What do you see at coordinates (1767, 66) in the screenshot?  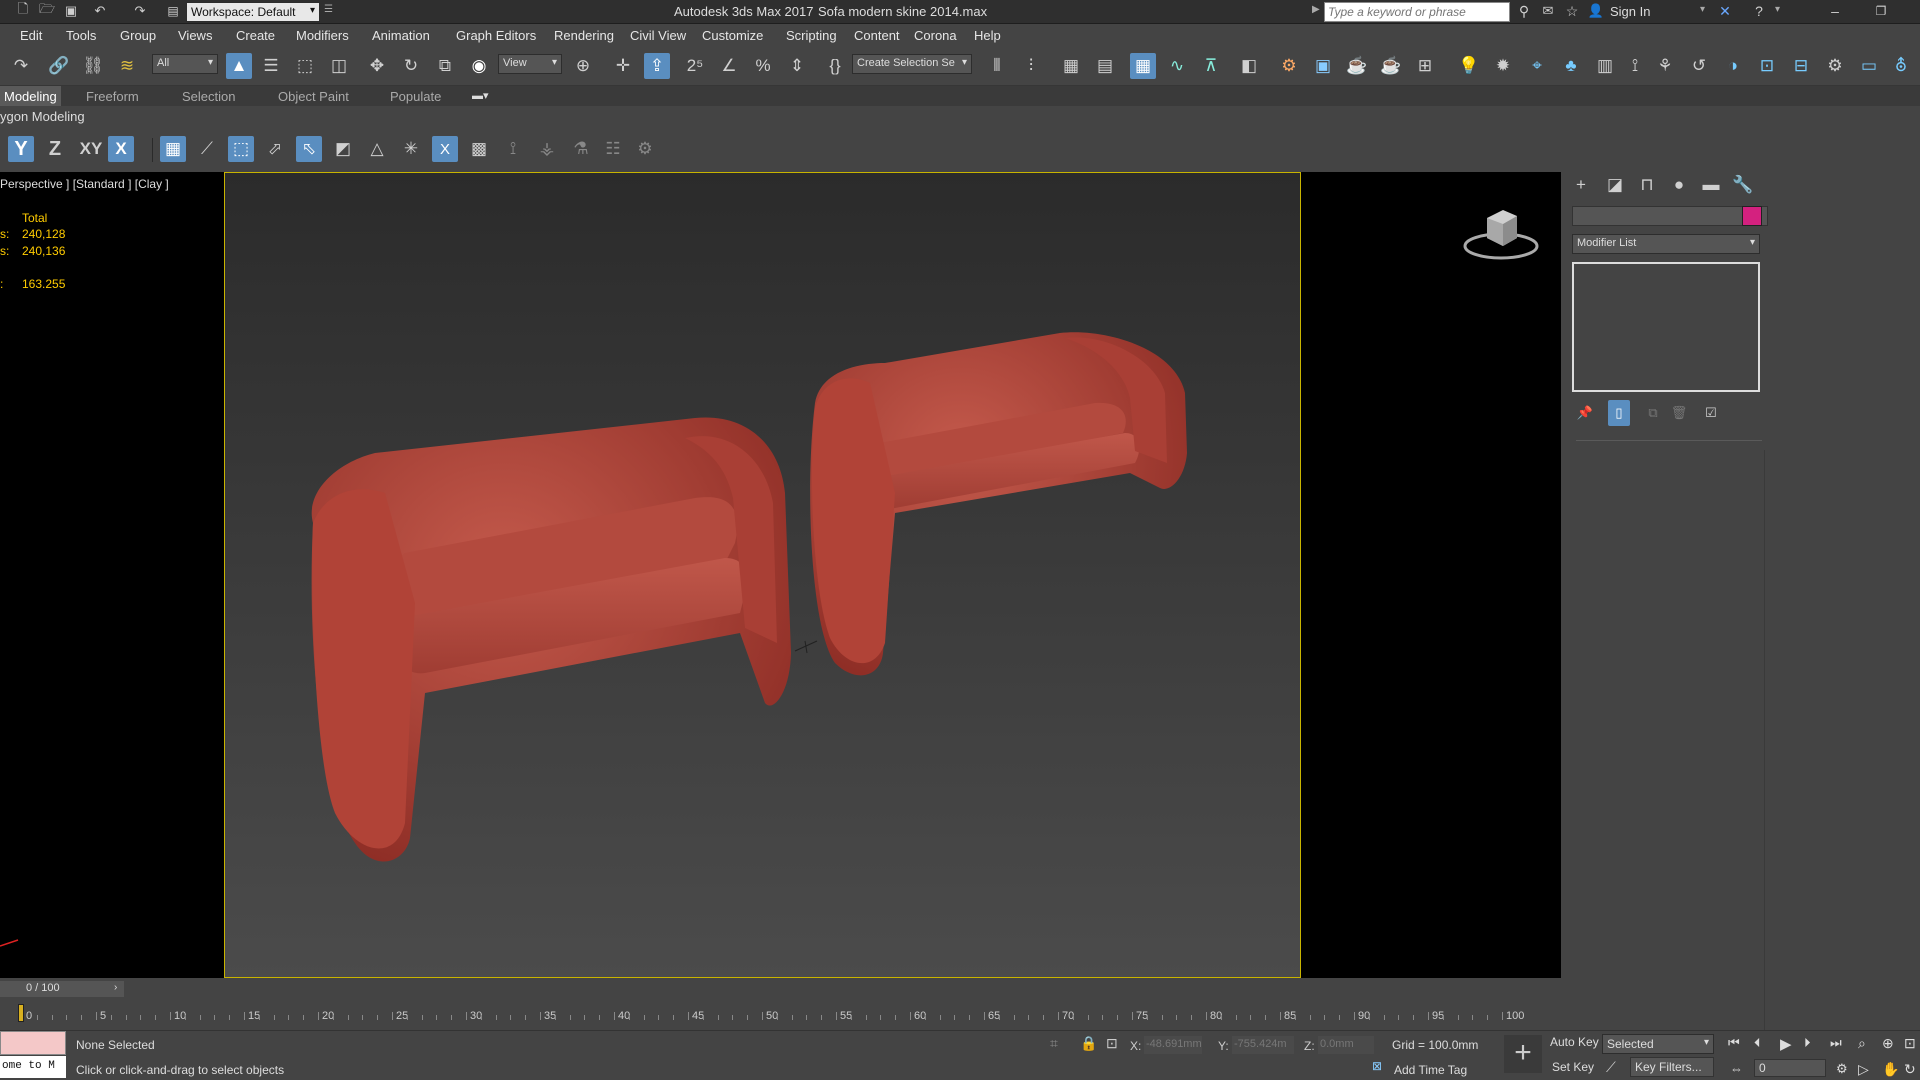 I see `corona-interactive-icon: ⊡` at bounding box center [1767, 66].